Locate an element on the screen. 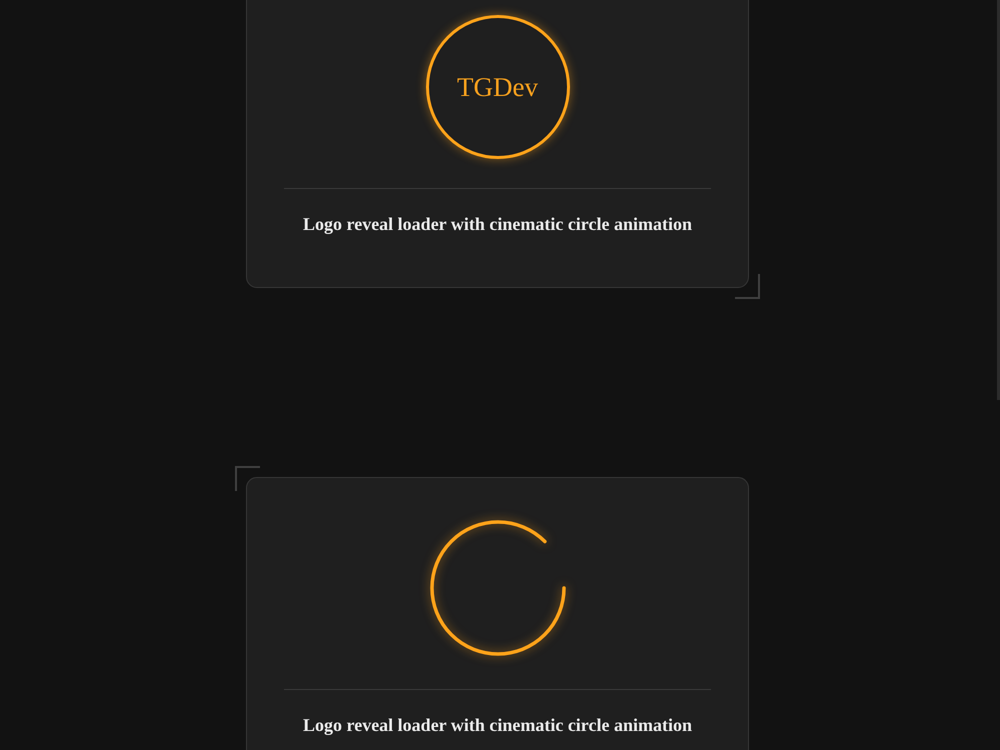  logo-text: TGDev is located at coordinates (497, 87).